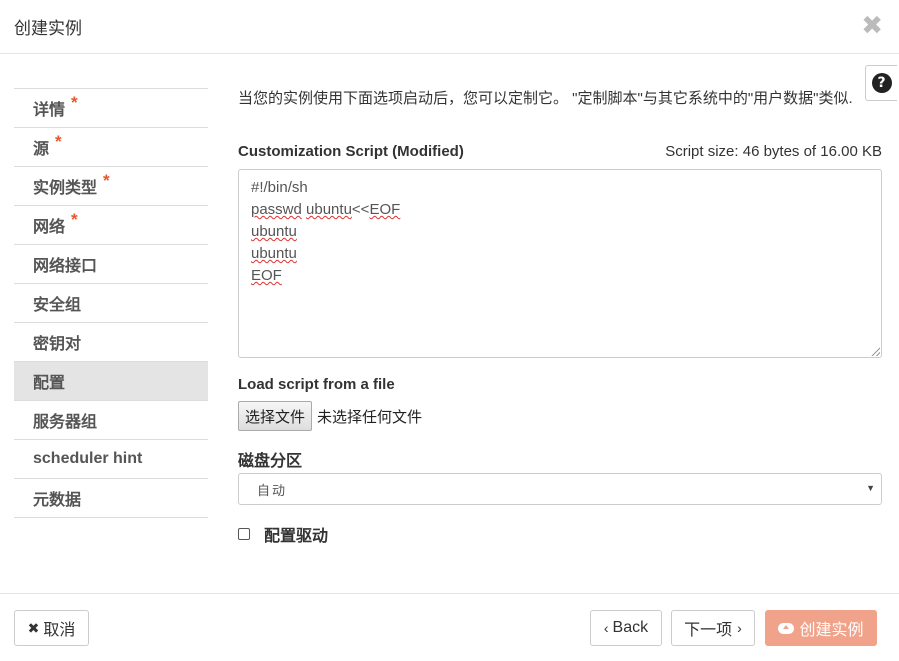  Describe the element at coordinates (111, 108) in the screenshot. I see `sidebar-item-details: 详情 *` at that location.